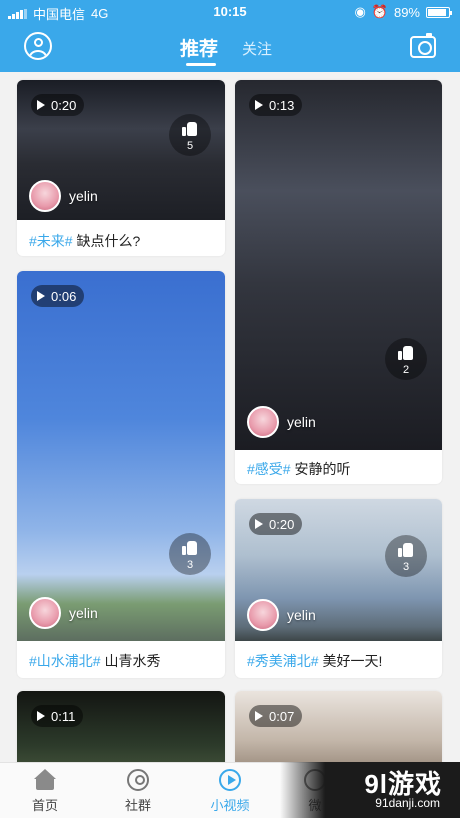 Image resolution: width=460 pixels, height=818 pixels. What do you see at coordinates (138, 791) in the screenshot?
I see `tab-community: 社群` at bounding box center [138, 791].